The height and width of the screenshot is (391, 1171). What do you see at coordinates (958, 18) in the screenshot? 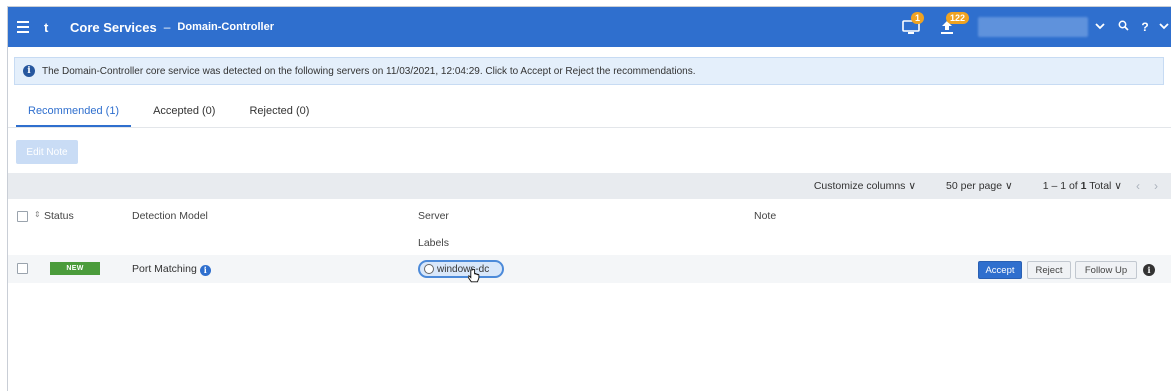
I see `notification-badge-count: 122` at bounding box center [958, 18].